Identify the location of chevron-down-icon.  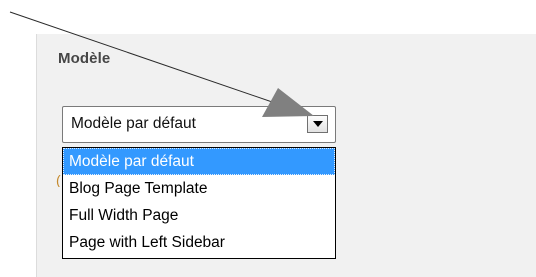
(317, 124).